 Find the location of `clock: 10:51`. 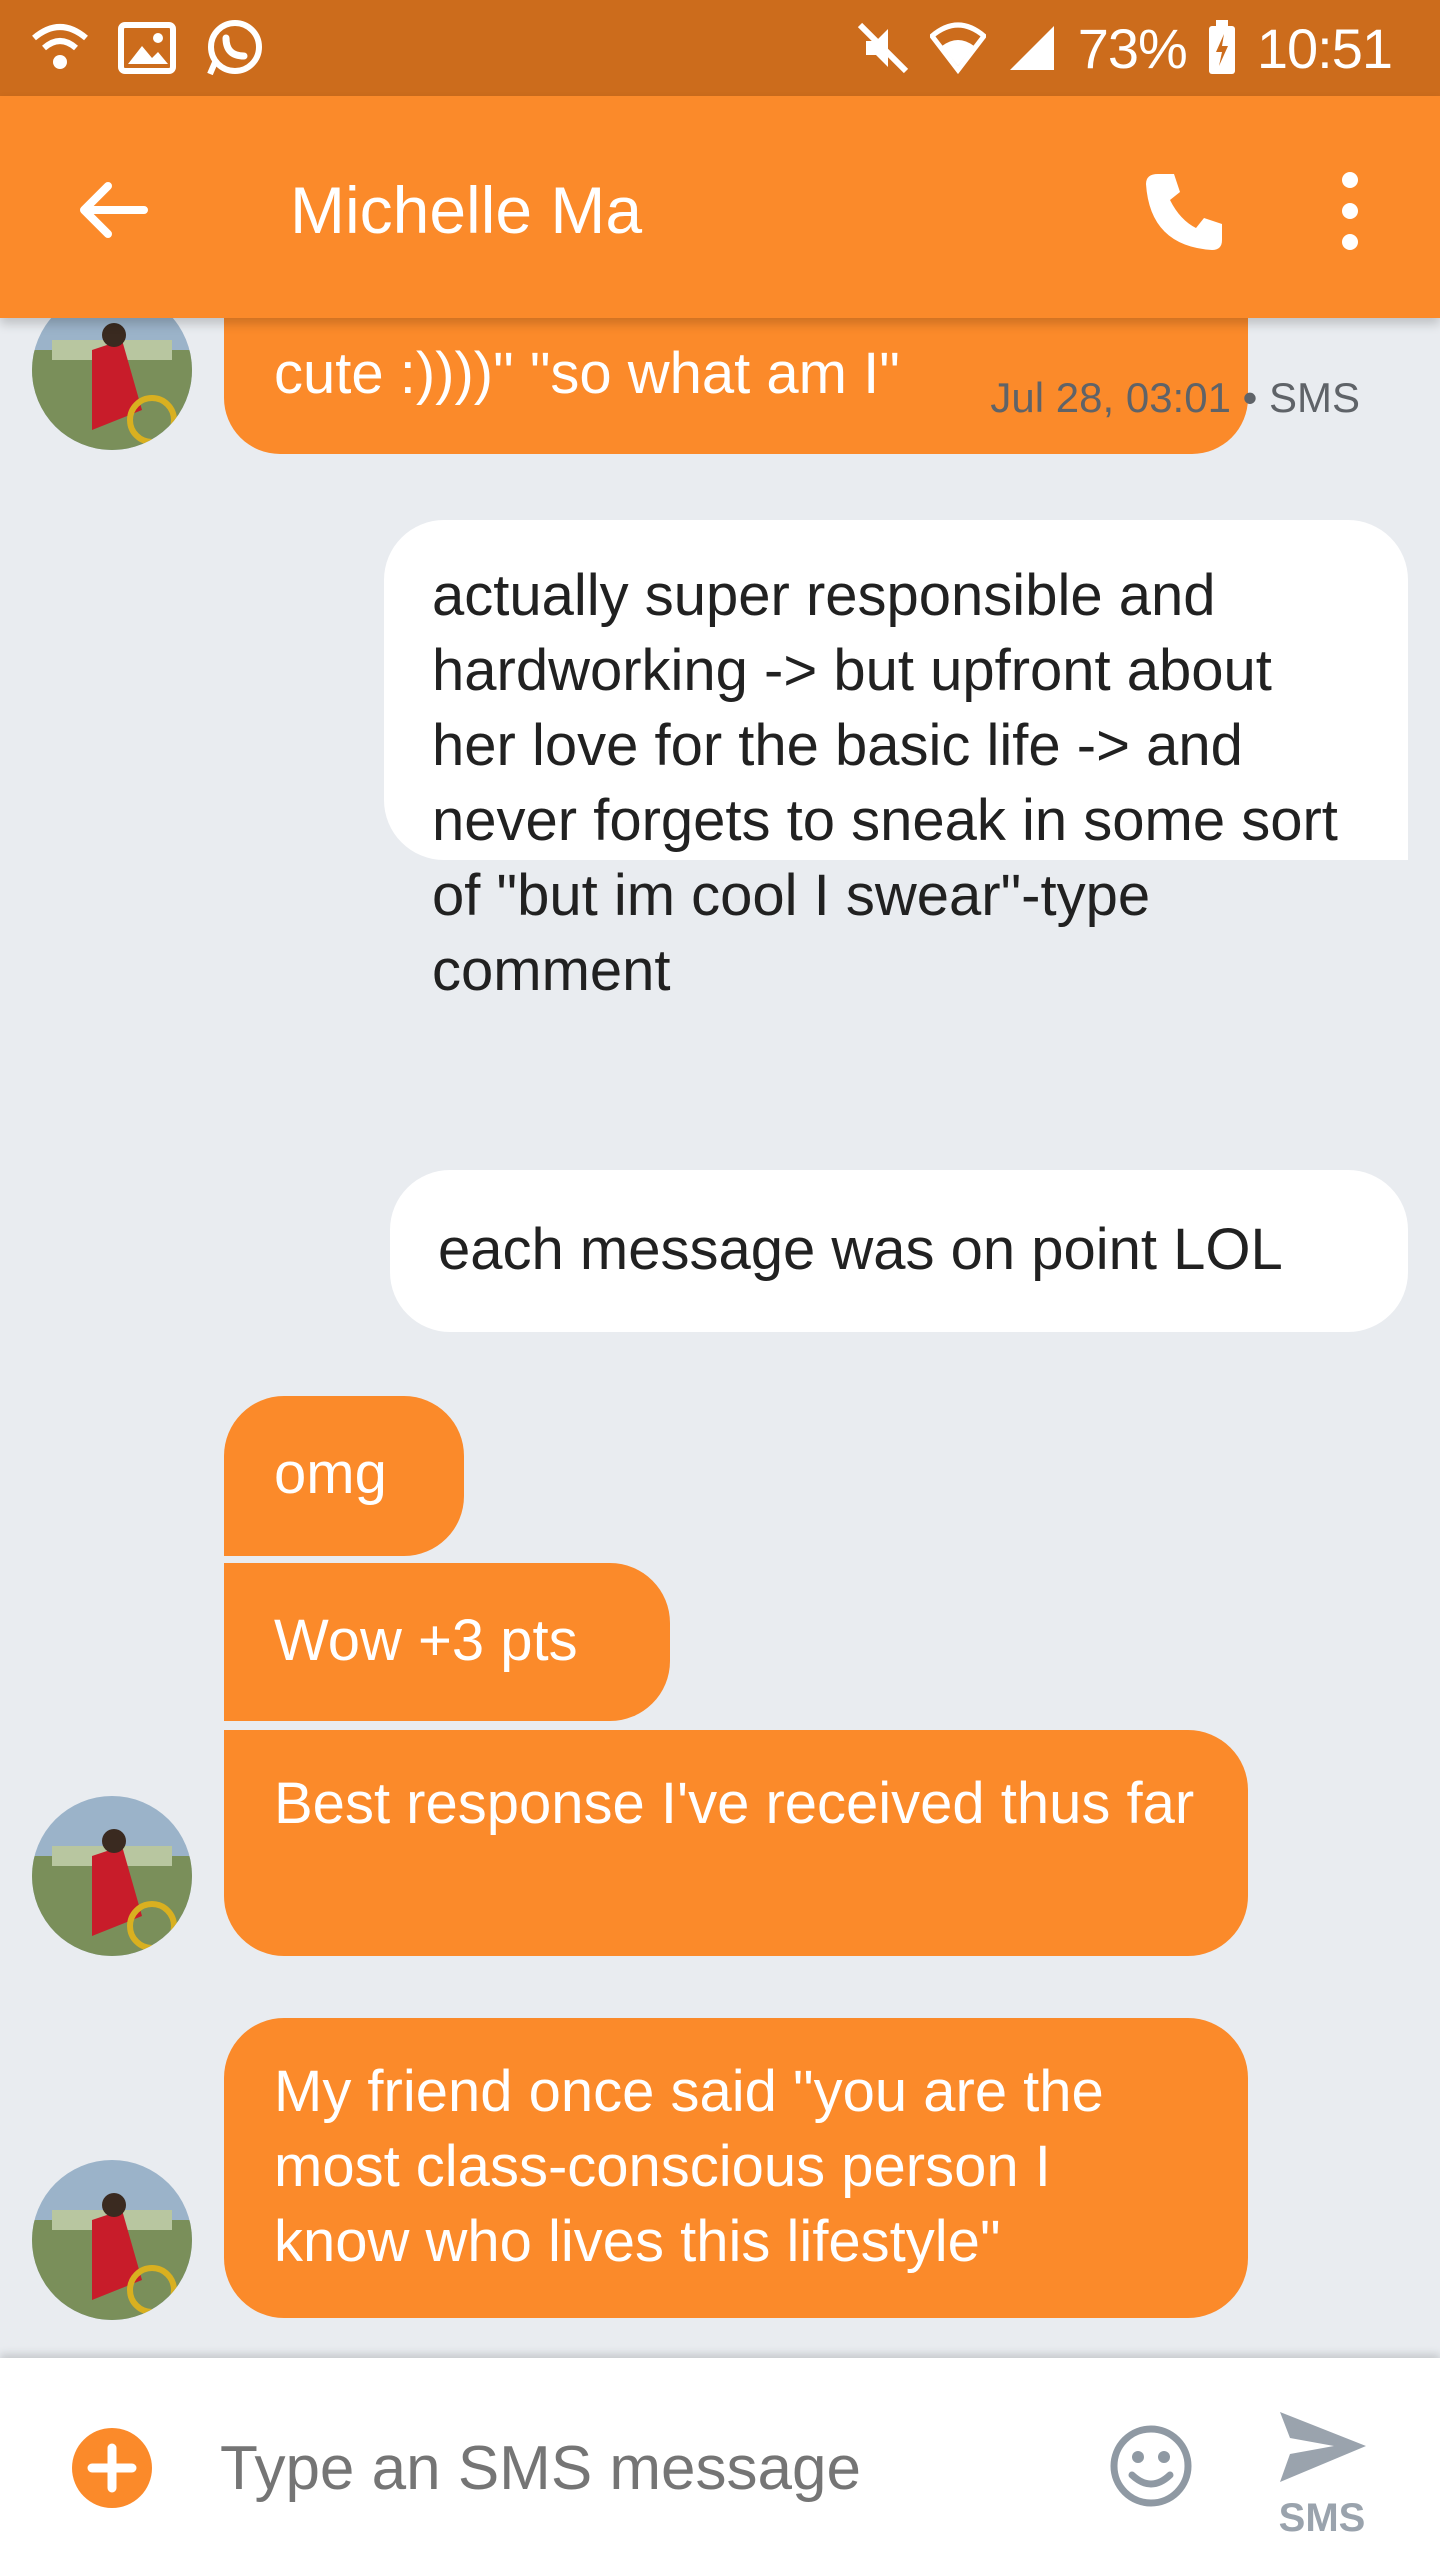

clock: 10:51 is located at coordinates (1324, 48).